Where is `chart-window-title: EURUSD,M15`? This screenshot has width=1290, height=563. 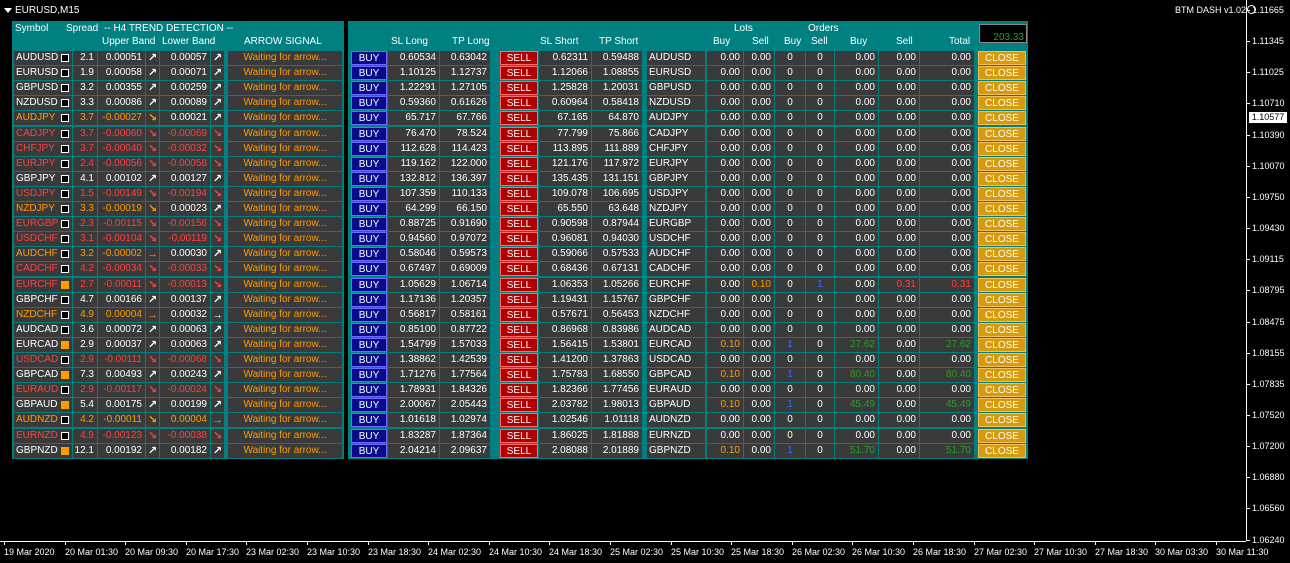 chart-window-title: EURUSD,M15 is located at coordinates (41, 10).